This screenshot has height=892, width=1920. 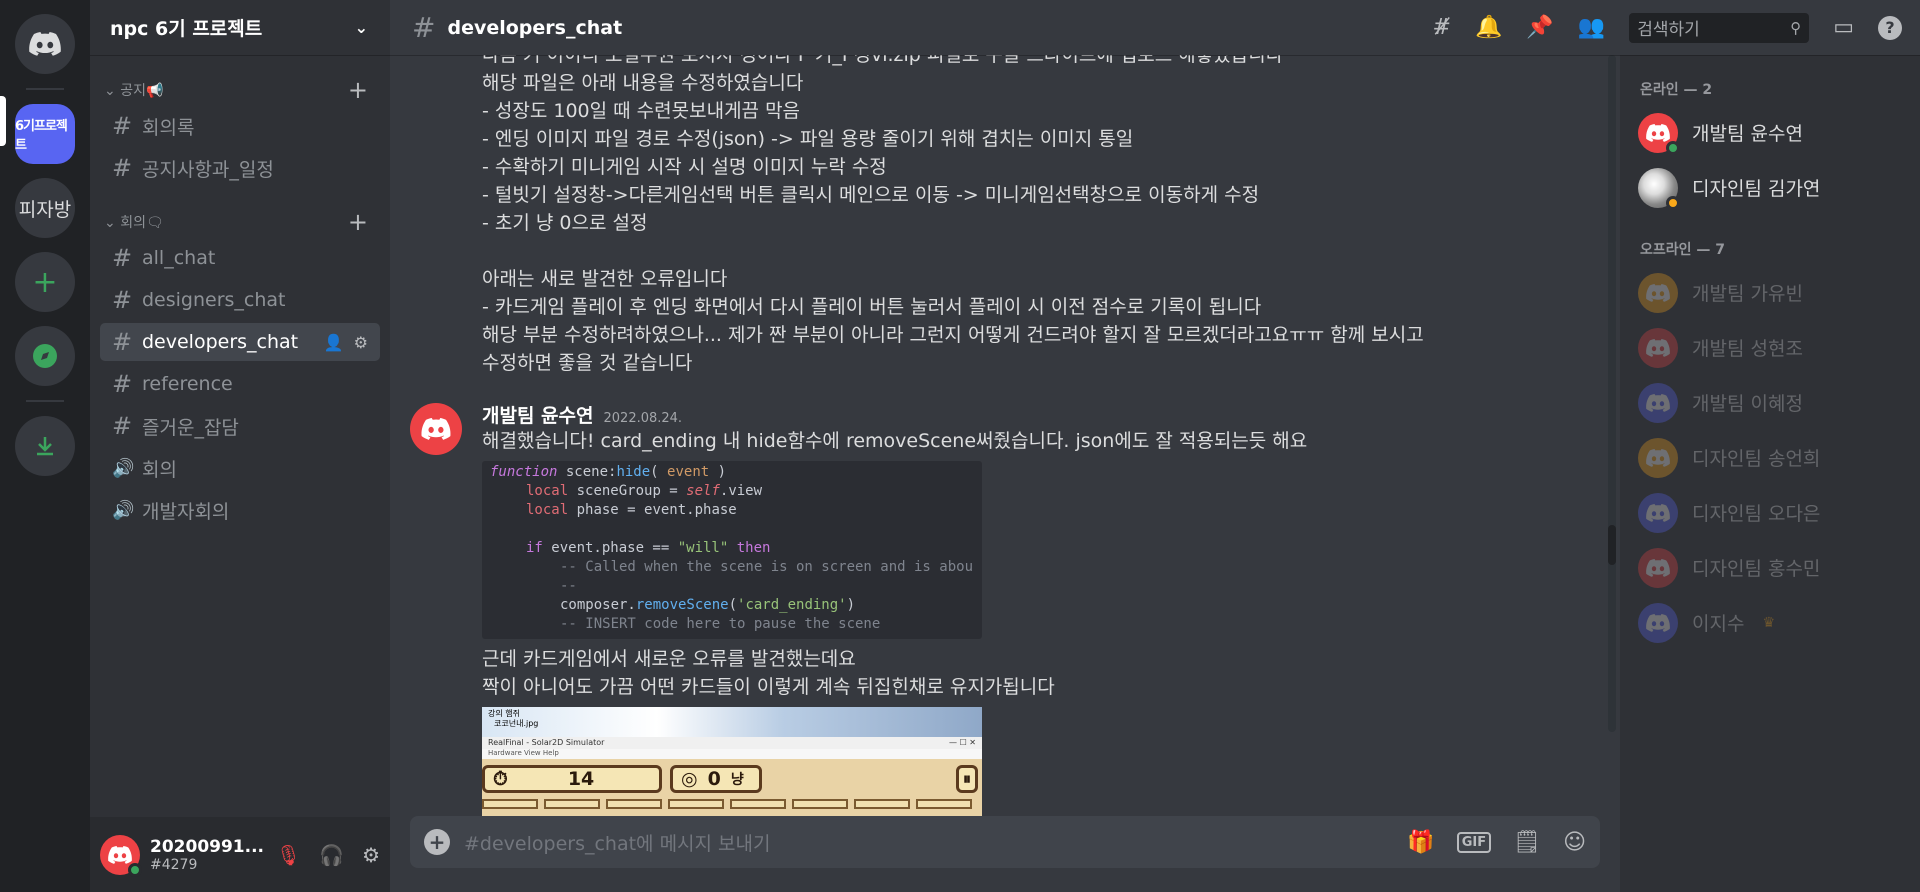 What do you see at coordinates (538, 414) in the screenshot?
I see `message-author: 개발팀 윤수연` at bounding box center [538, 414].